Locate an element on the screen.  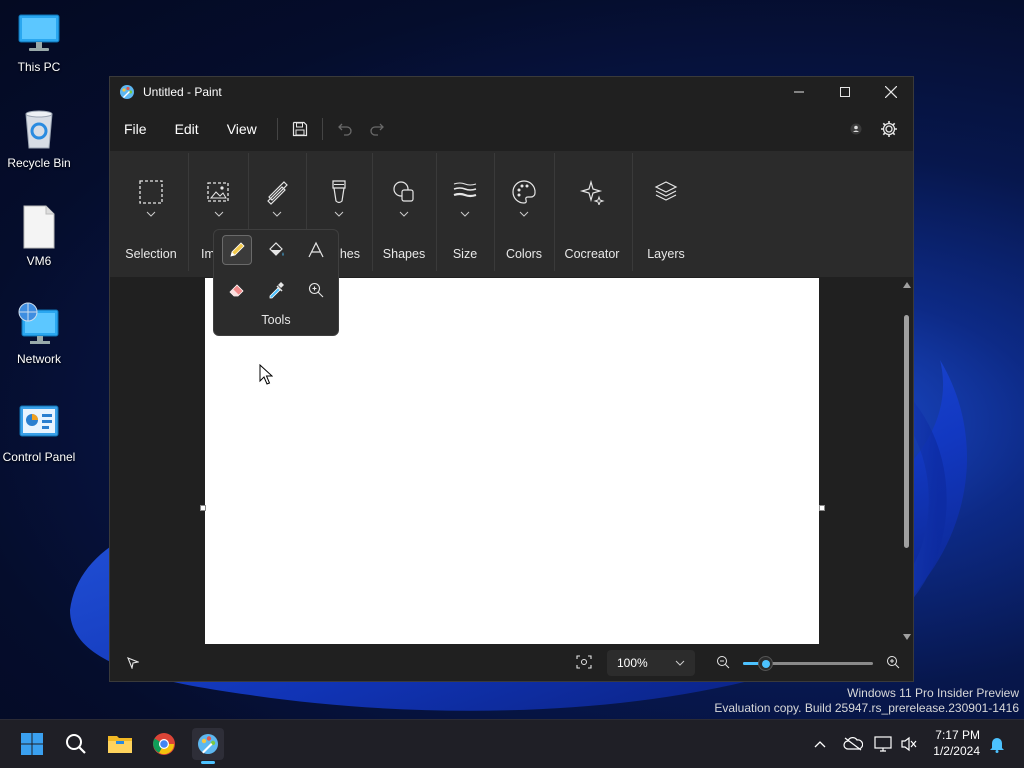
speaker-muted-icon is located at coordinates (909, 744).